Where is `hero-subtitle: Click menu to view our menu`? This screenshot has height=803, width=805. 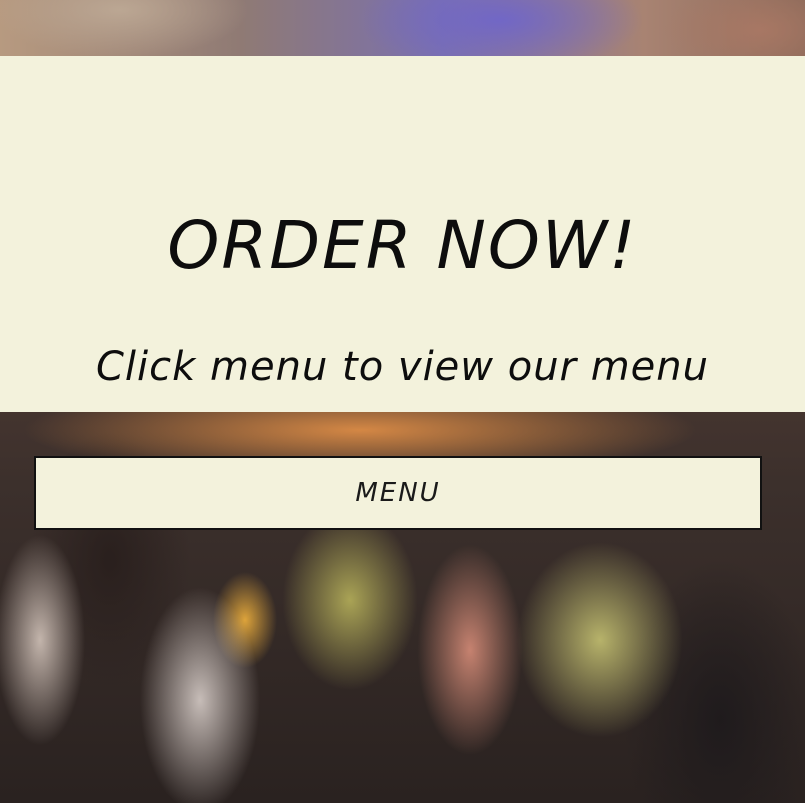 hero-subtitle: Click menu to view our menu is located at coordinates (402, 367).